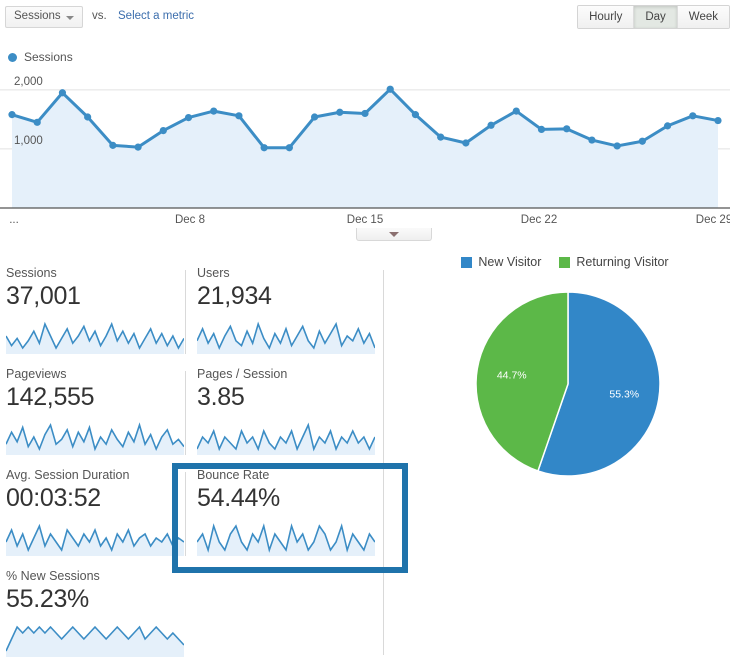 This screenshot has width=730, height=670. Describe the element at coordinates (606, 17) in the screenshot. I see `granularity-hourly-button: Hourly` at that location.